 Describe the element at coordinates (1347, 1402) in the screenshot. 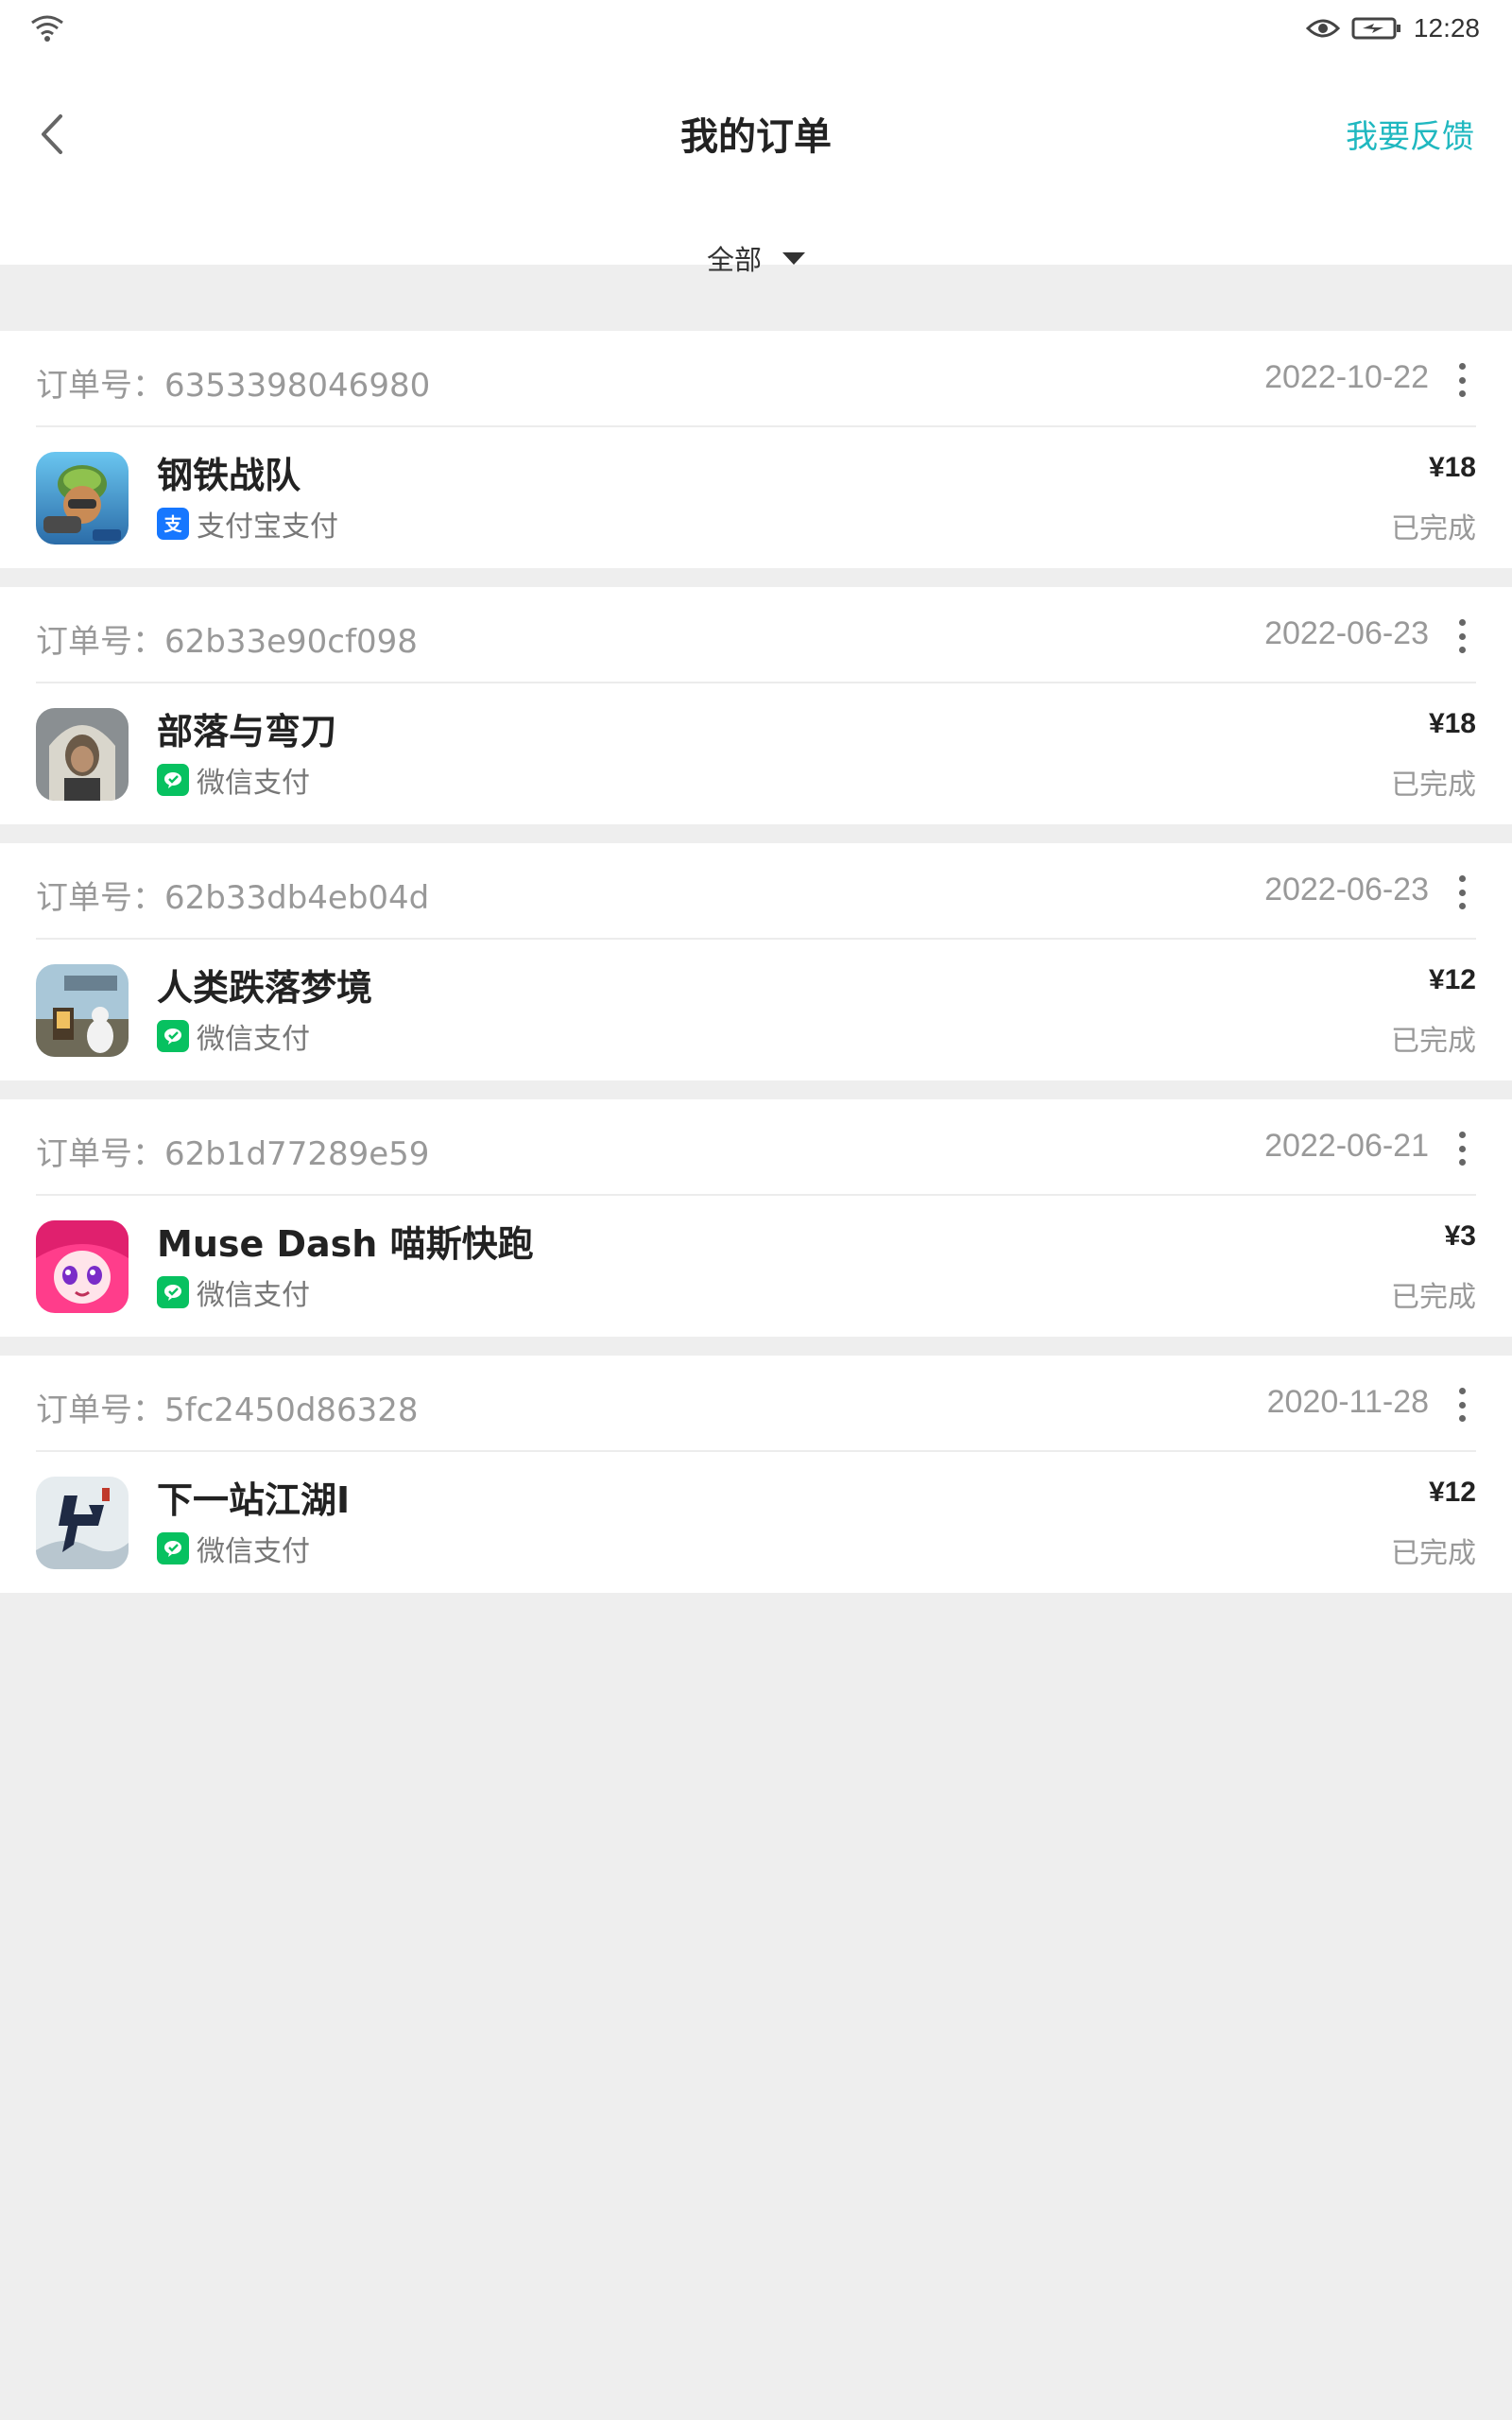

I see `order-date: 2020-11-28` at that location.